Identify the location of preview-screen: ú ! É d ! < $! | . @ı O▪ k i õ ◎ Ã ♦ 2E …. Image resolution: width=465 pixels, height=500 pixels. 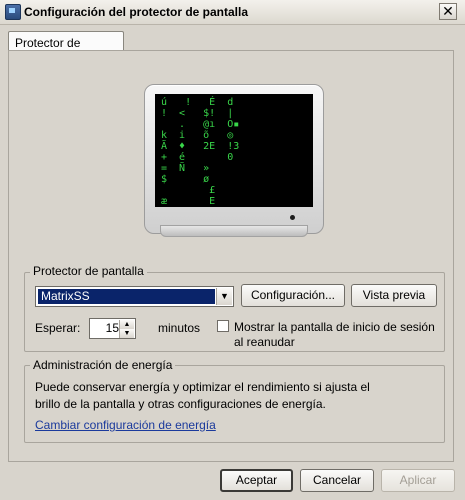
(234, 150).